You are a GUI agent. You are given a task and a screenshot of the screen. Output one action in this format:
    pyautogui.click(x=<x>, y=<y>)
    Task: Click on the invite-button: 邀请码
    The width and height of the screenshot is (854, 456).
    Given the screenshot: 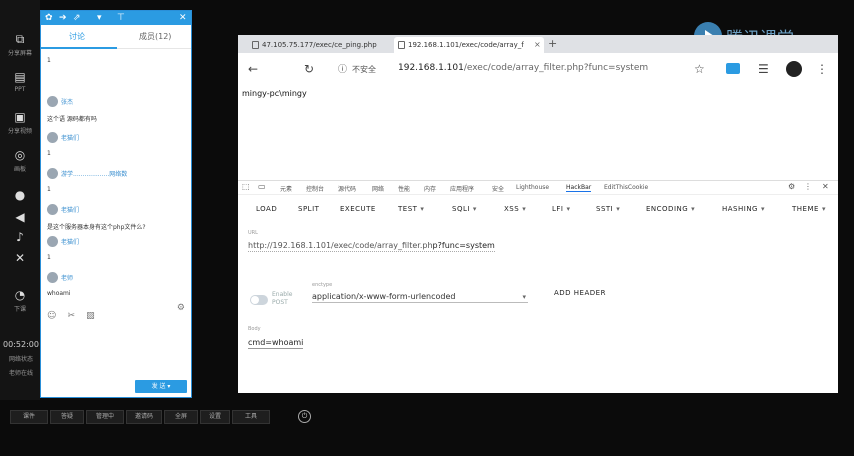 What is the action you would take?
    pyautogui.click(x=144, y=417)
    